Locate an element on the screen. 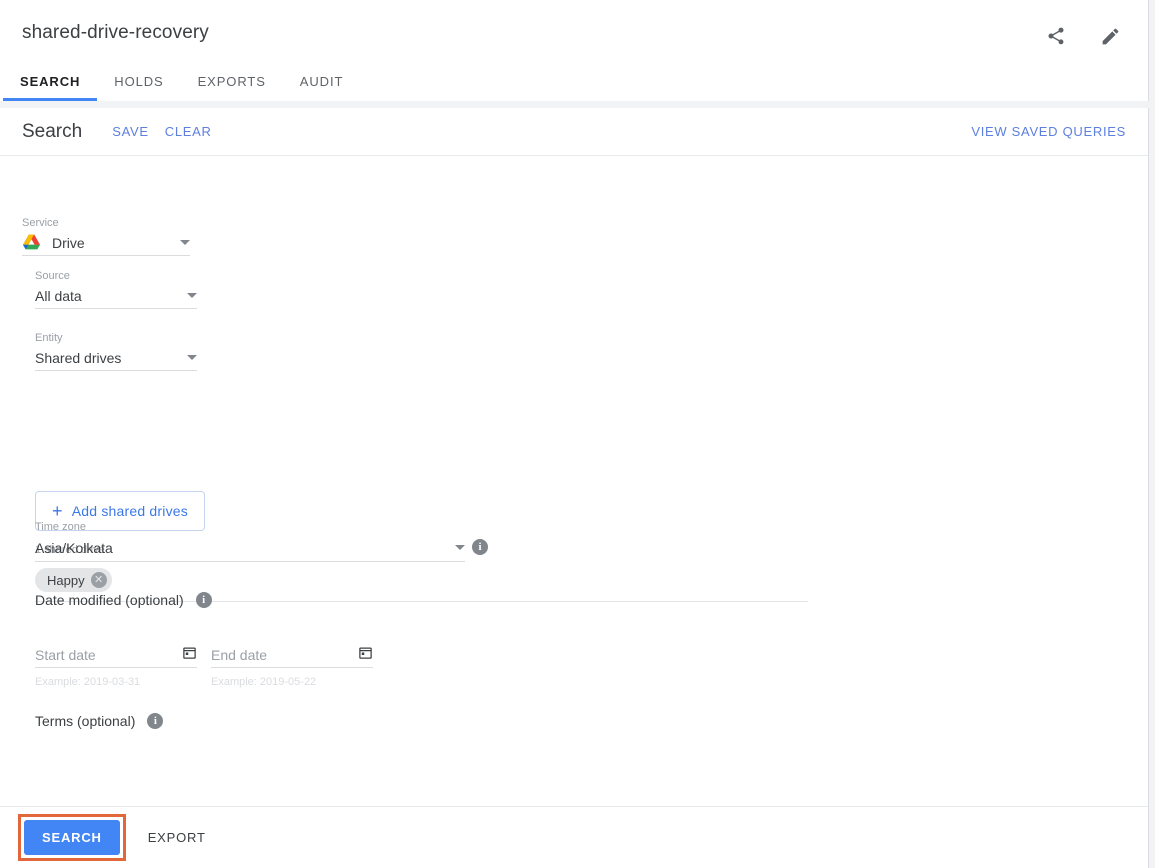 The image size is (1155, 868). action-bar: SEARCH EXPORT is located at coordinates (574, 837).